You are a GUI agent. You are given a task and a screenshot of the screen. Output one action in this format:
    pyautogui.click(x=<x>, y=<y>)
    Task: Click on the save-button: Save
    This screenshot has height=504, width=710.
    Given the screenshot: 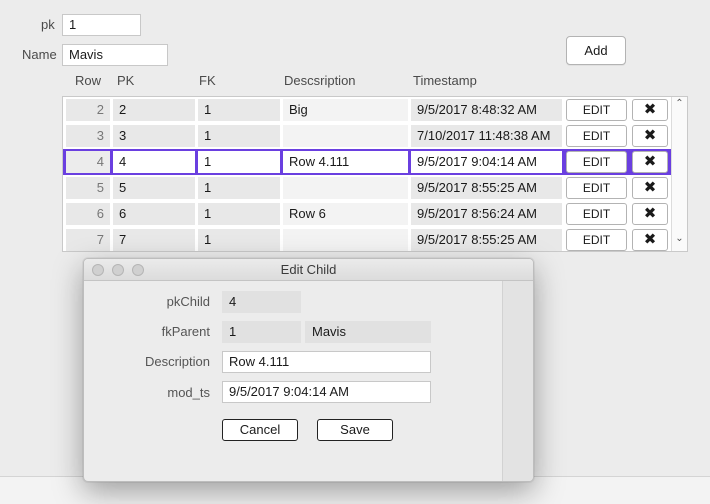 What is the action you would take?
    pyautogui.click(x=355, y=430)
    